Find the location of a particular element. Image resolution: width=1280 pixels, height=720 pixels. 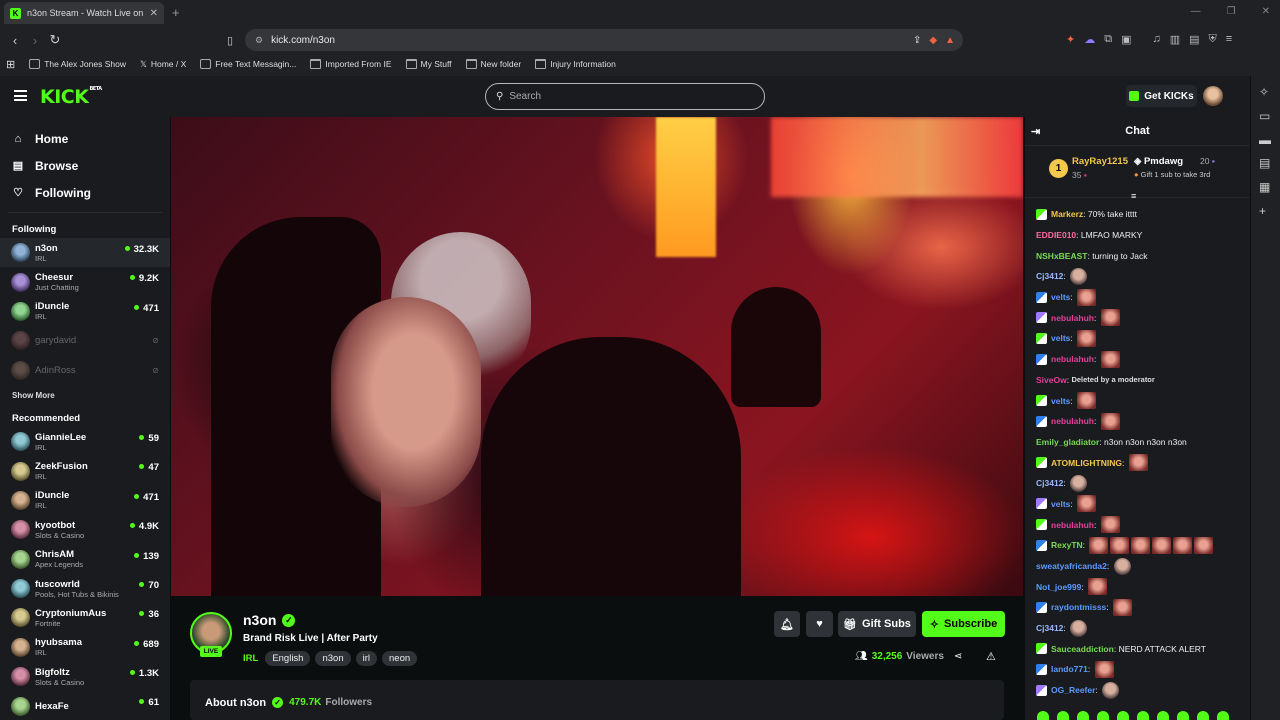

chat-username: OG_Reefer is located at coordinates (1073, 690).